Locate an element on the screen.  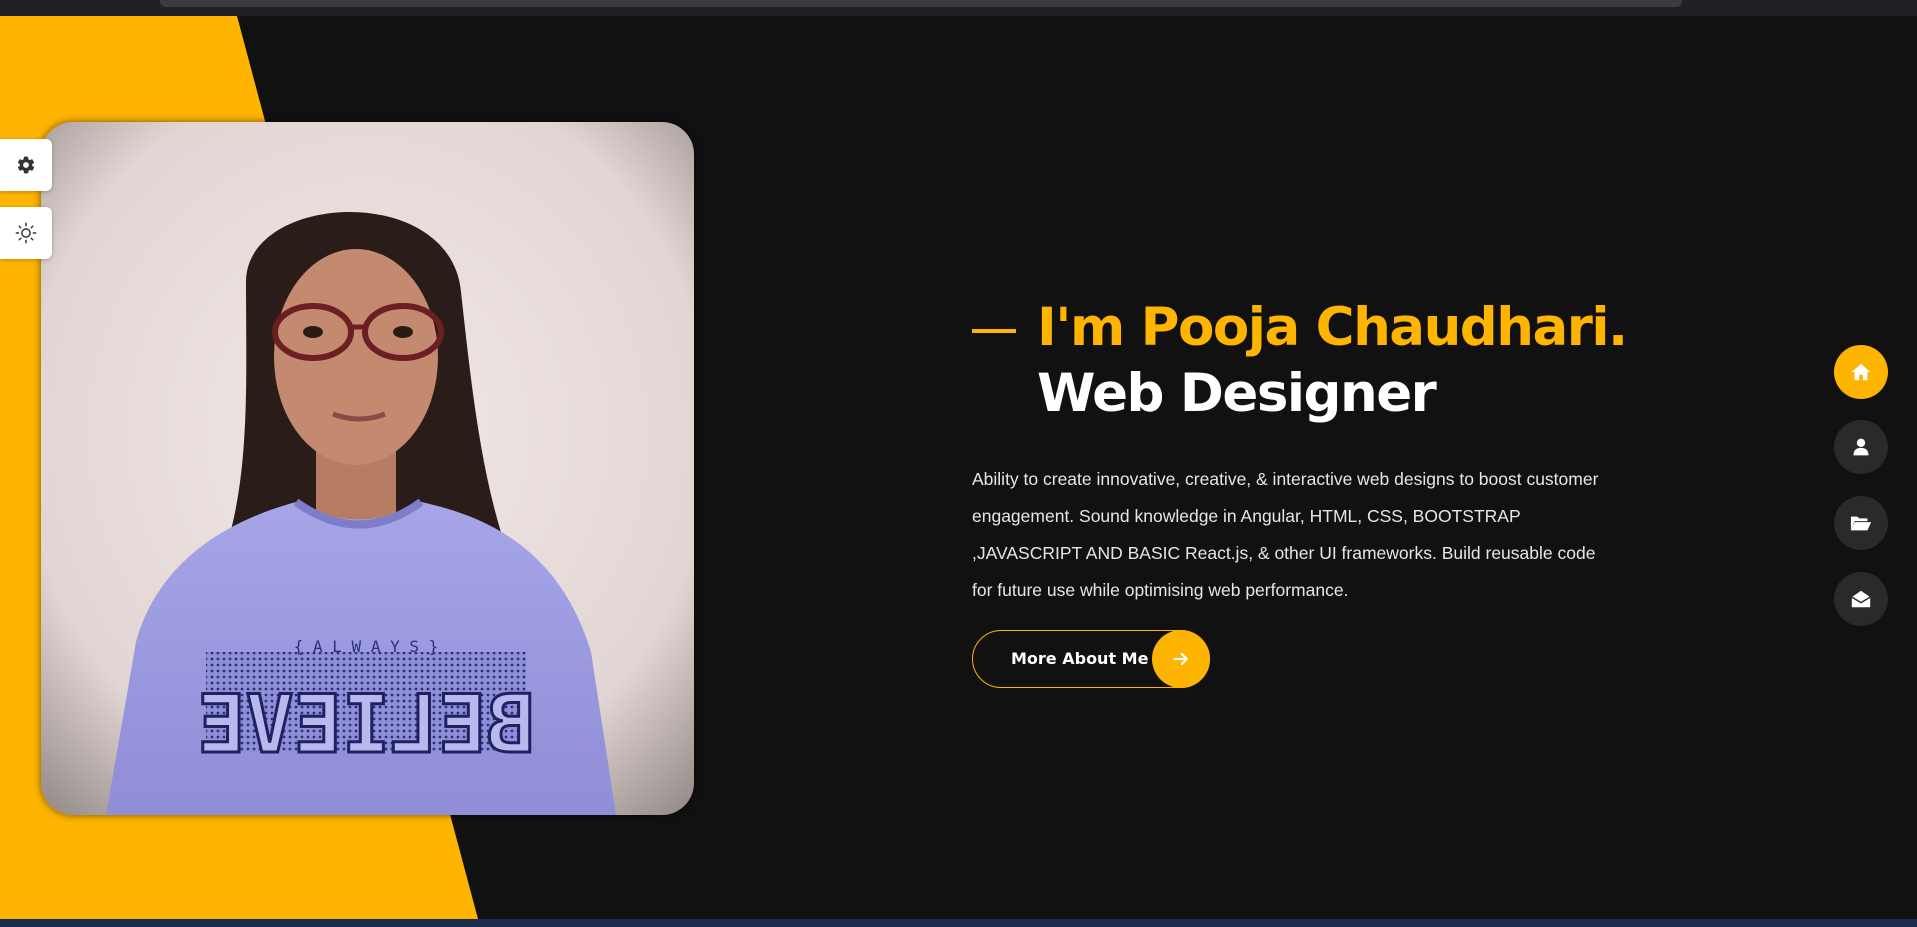
shirt-small-text: { A L W A Y S } is located at coordinates (366, 646).